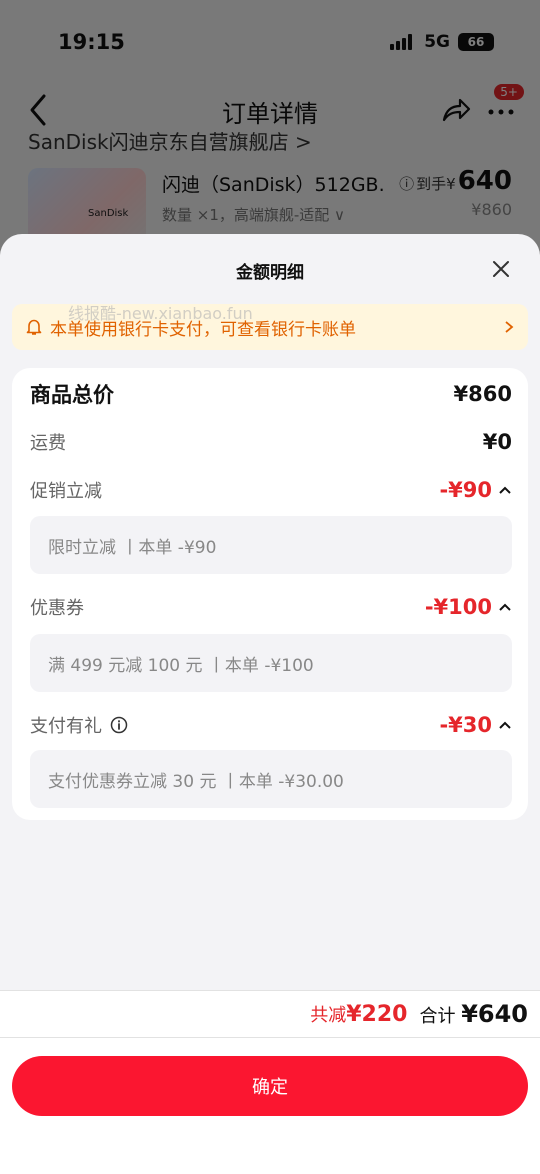 This screenshot has width=540, height=1174. I want to click on saved-amount: 共减¥220, so click(359, 1014).